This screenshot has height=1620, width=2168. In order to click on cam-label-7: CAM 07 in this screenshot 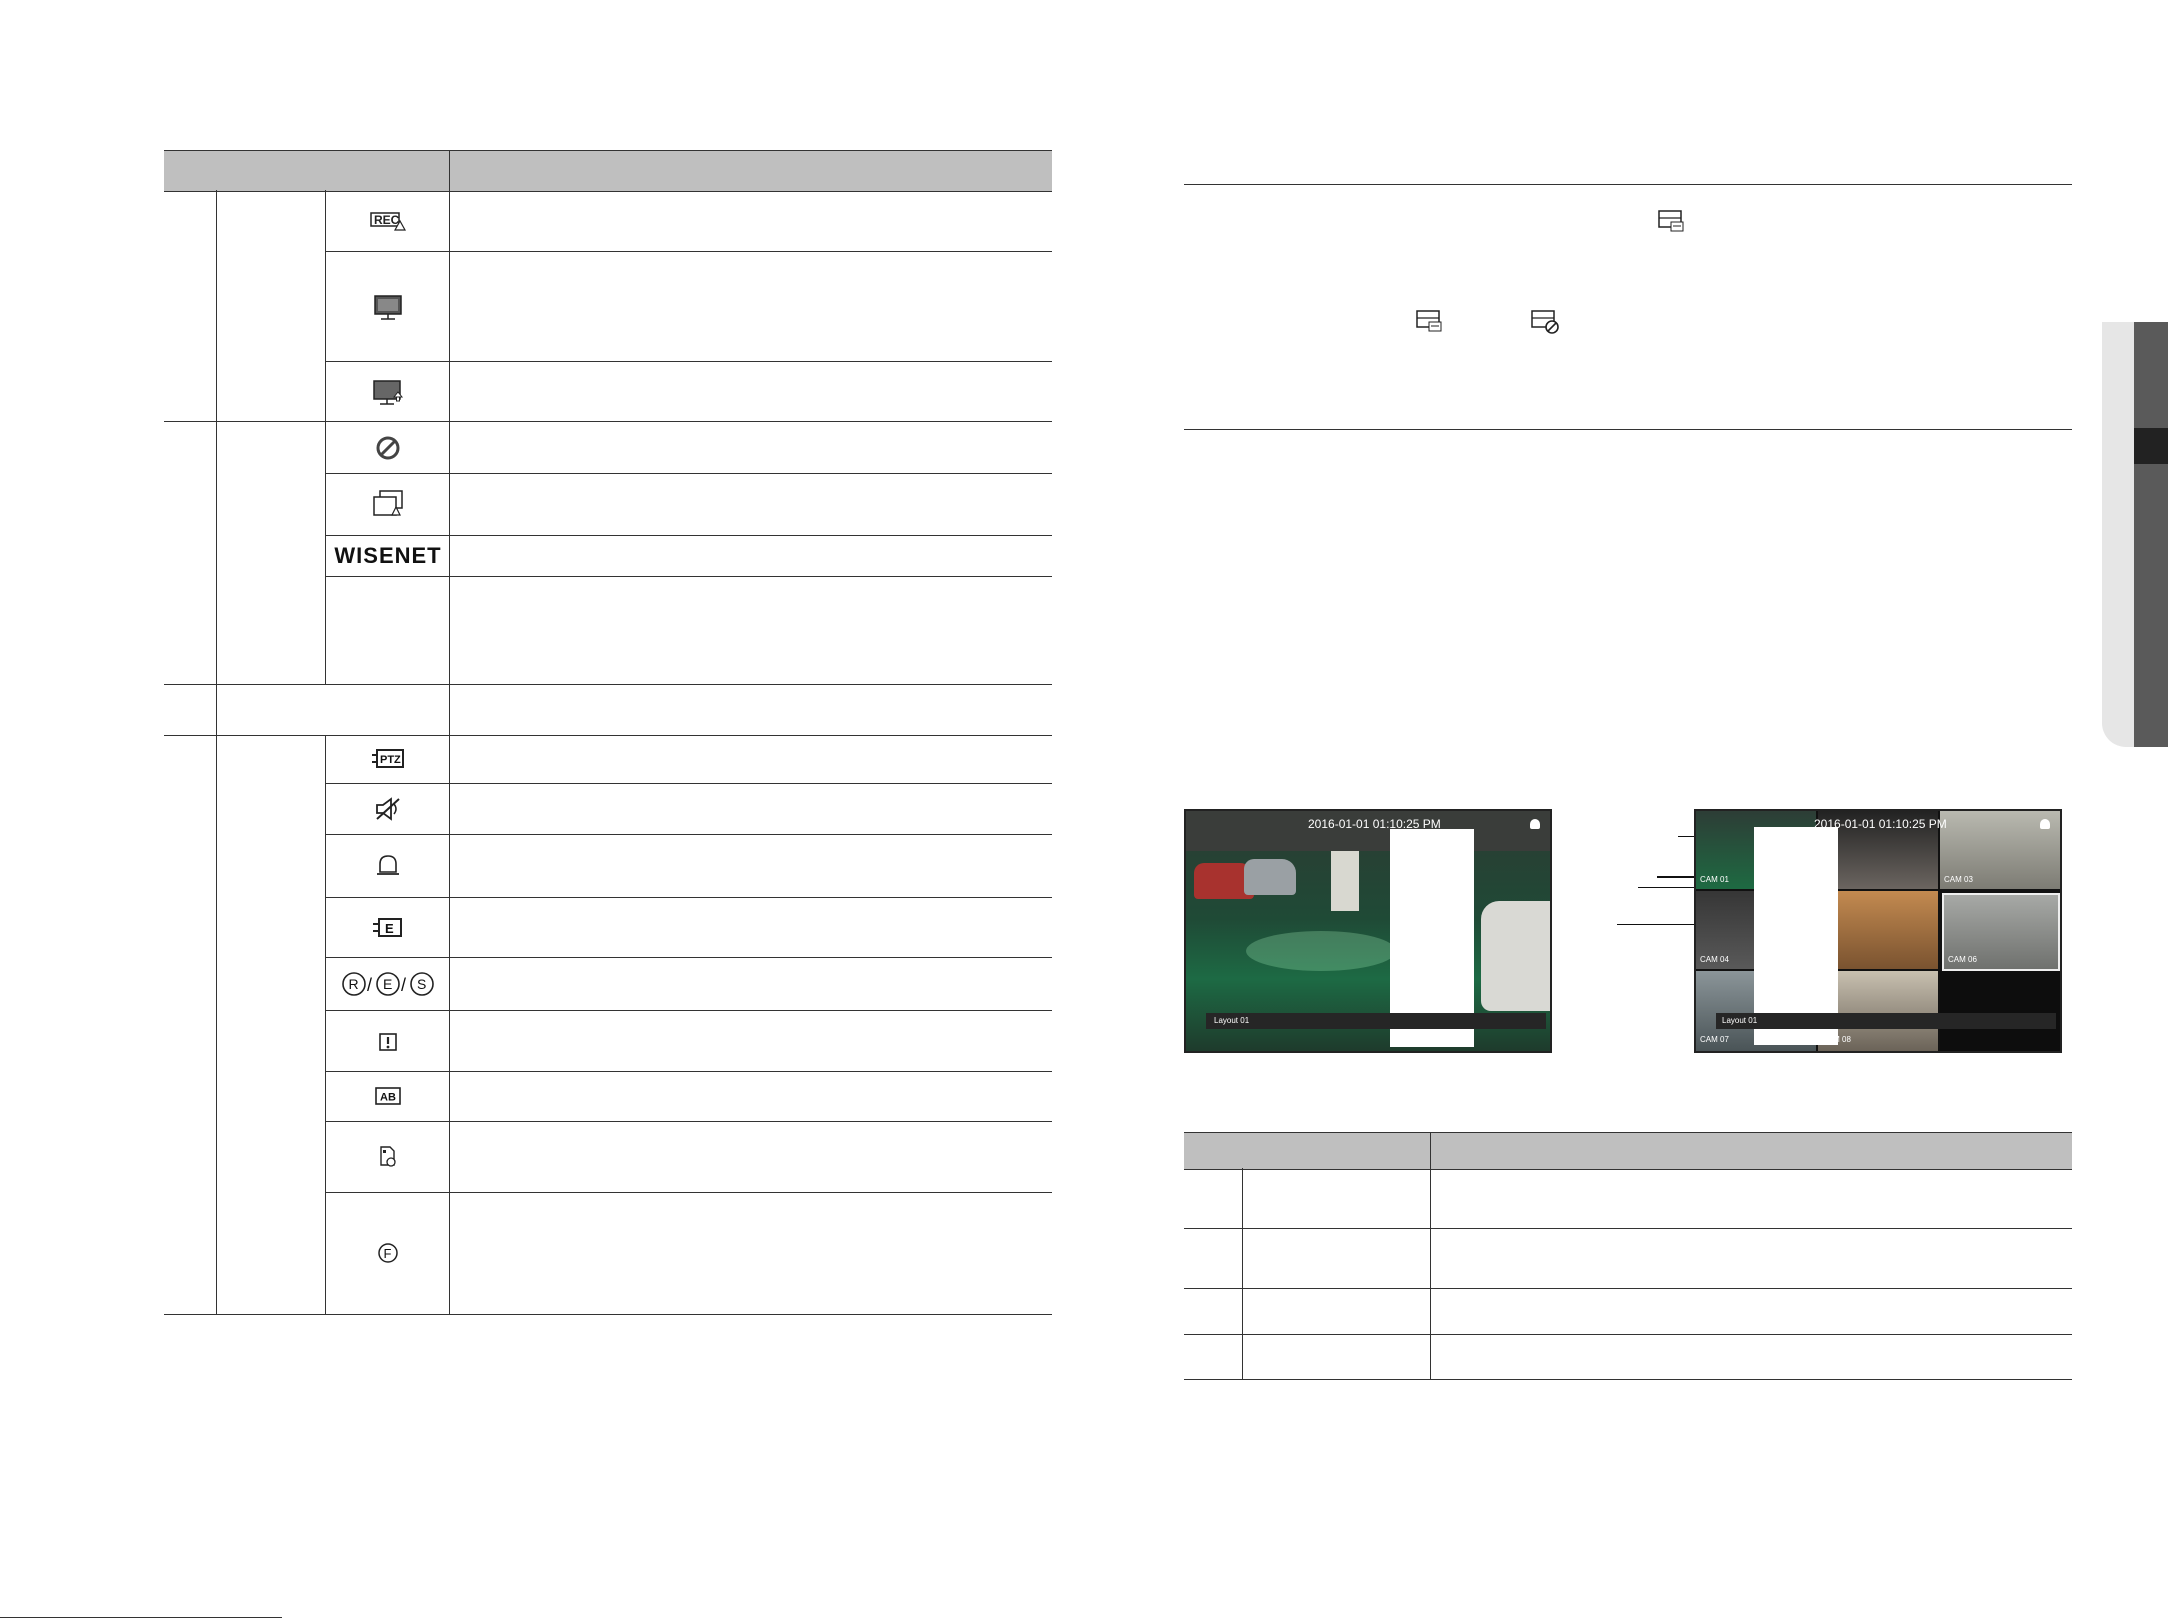, I will do `click(1714, 1039)`.